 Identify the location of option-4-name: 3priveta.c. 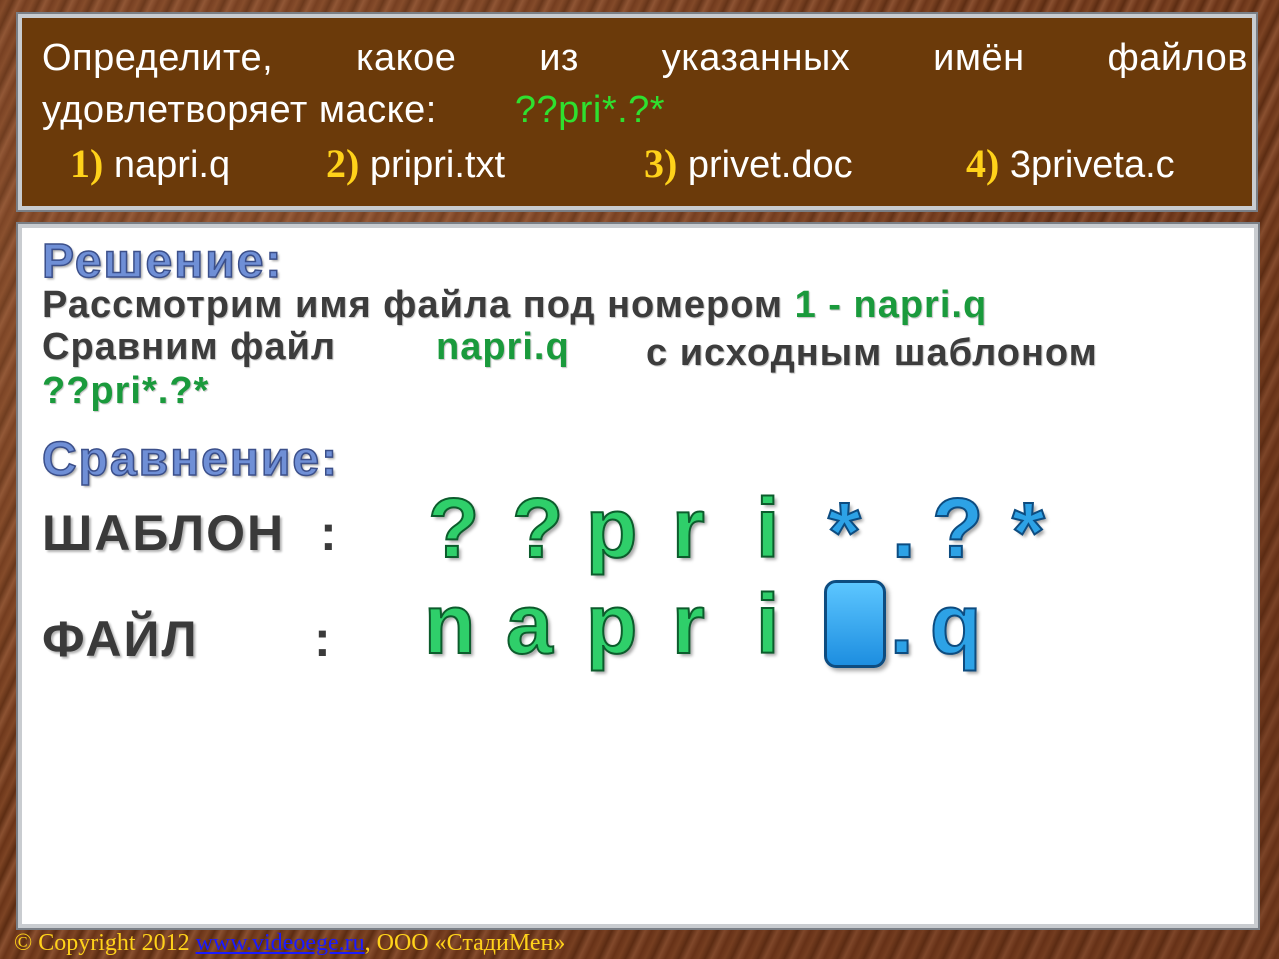
(1092, 165).